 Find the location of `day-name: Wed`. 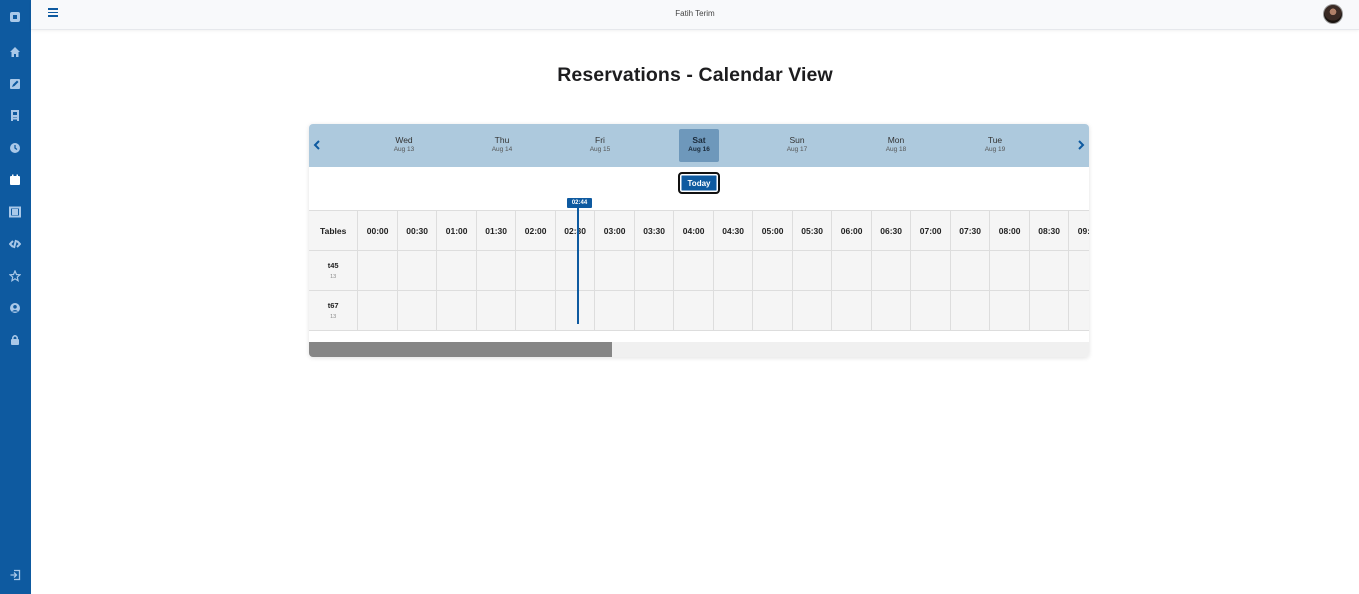

day-name: Wed is located at coordinates (404, 140).